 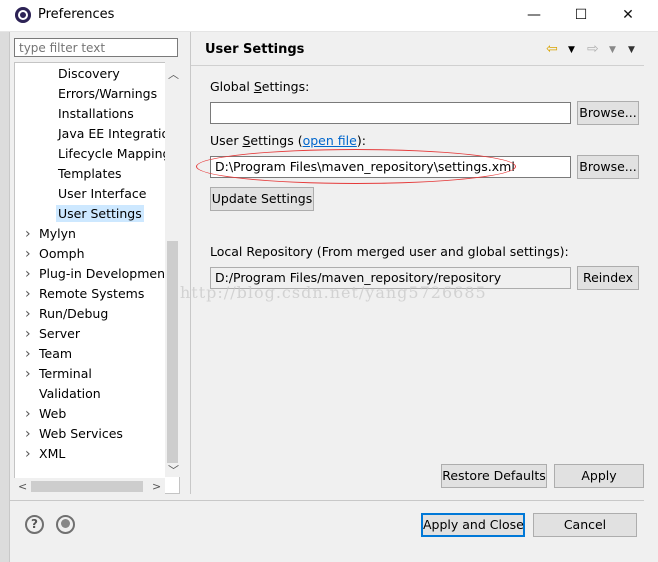 What do you see at coordinates (581, 15) in the screenshot?
I see `maximize-button: ☐` at bounding box center [581, 15].